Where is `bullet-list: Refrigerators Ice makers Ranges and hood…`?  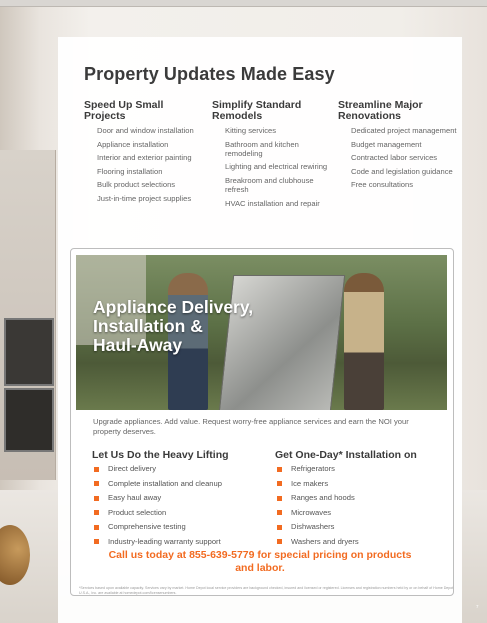
bullet-list: Refrigerators Ice makers Ranges and hood… is located at coordinates (365, 505).